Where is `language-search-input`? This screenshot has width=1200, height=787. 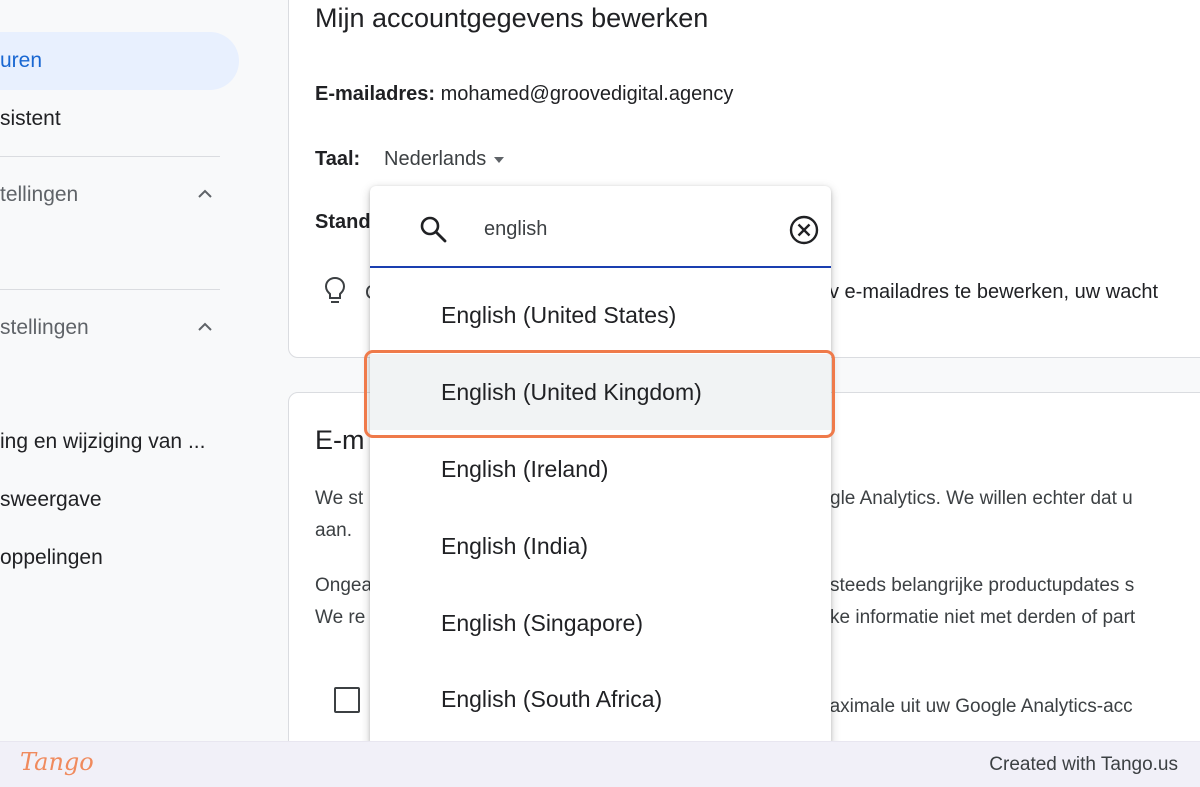 language-search-input is located at coordinates (629, 229).